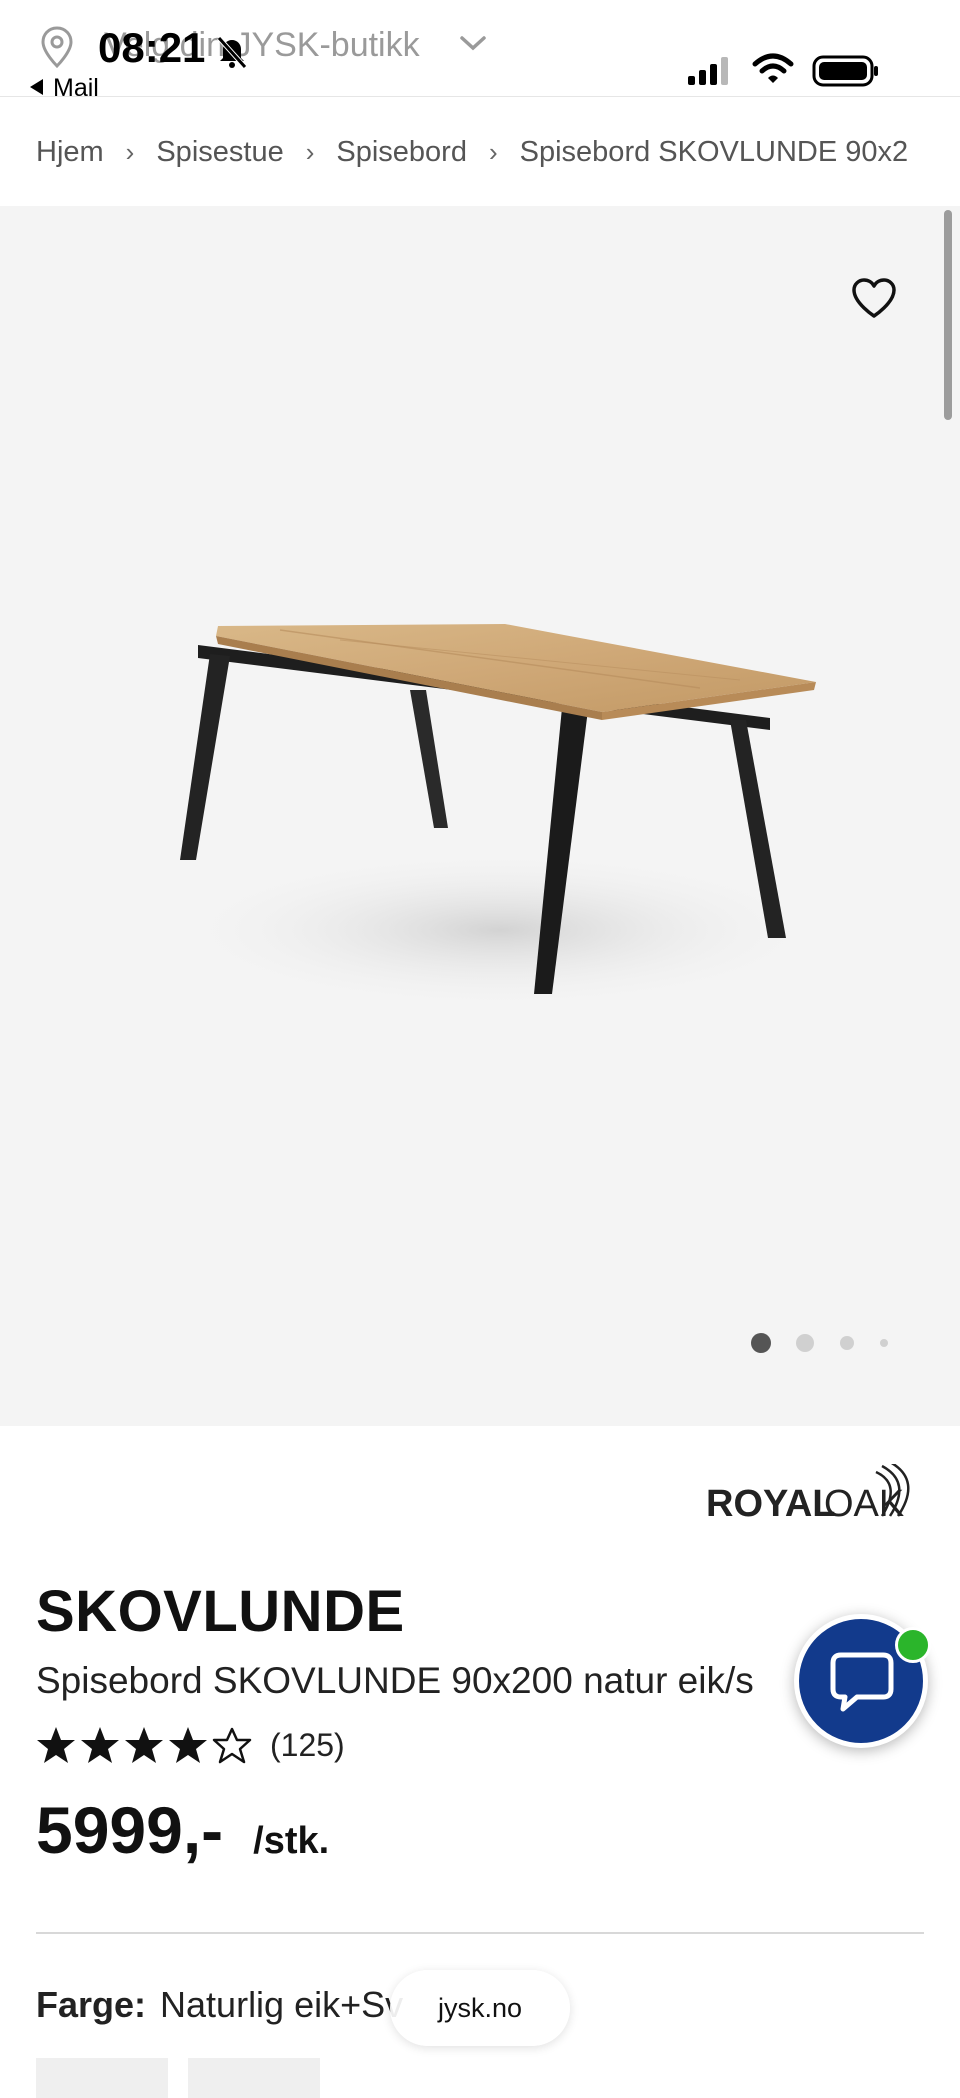 The height and width of the screenshot is (2098, 960). What do you see at coordinates (771, 1504) in the screenshot?
I see `svg-text: ROYAL` at bounding box center [771, 1504].